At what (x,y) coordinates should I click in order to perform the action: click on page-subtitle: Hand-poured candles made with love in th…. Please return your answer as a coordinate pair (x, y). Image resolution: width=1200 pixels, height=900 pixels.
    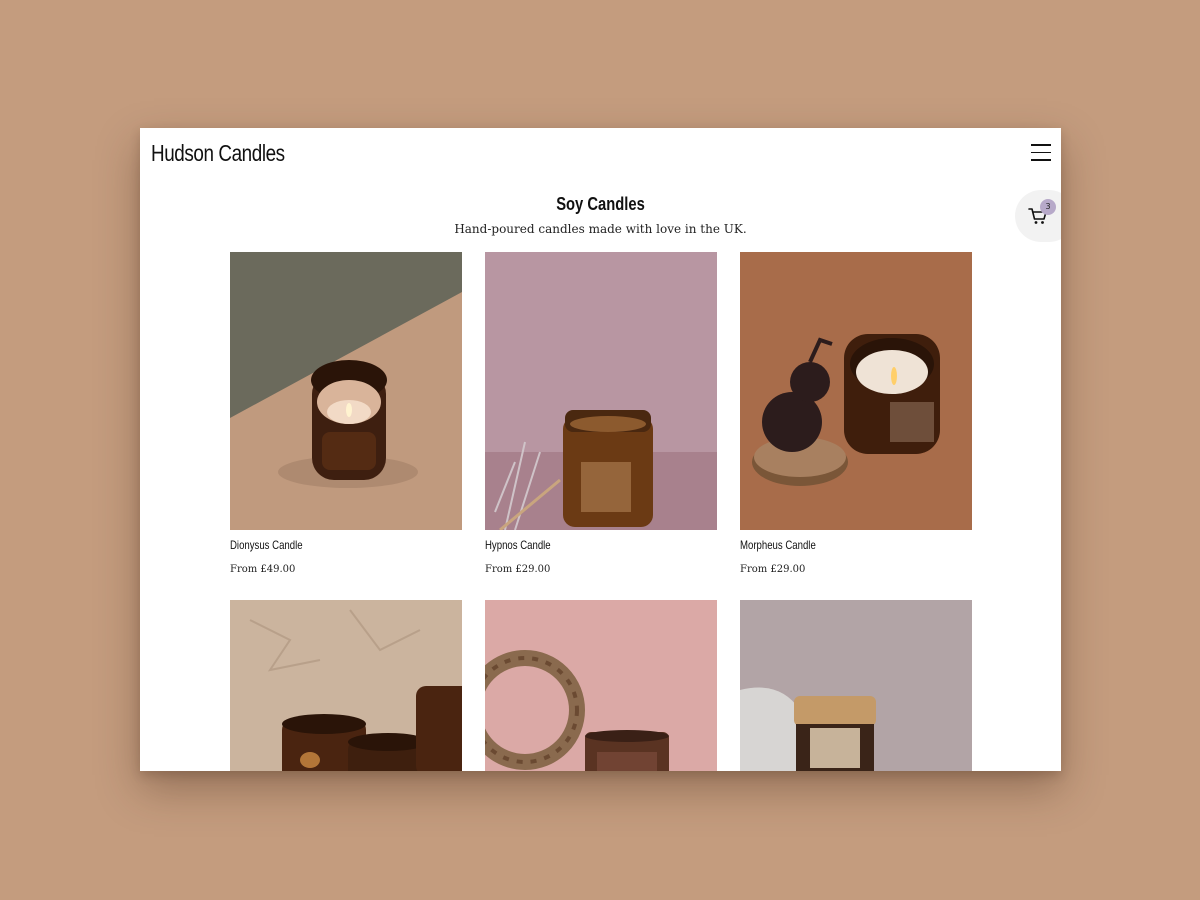
    Looking at the image, I should click on (600, 229).